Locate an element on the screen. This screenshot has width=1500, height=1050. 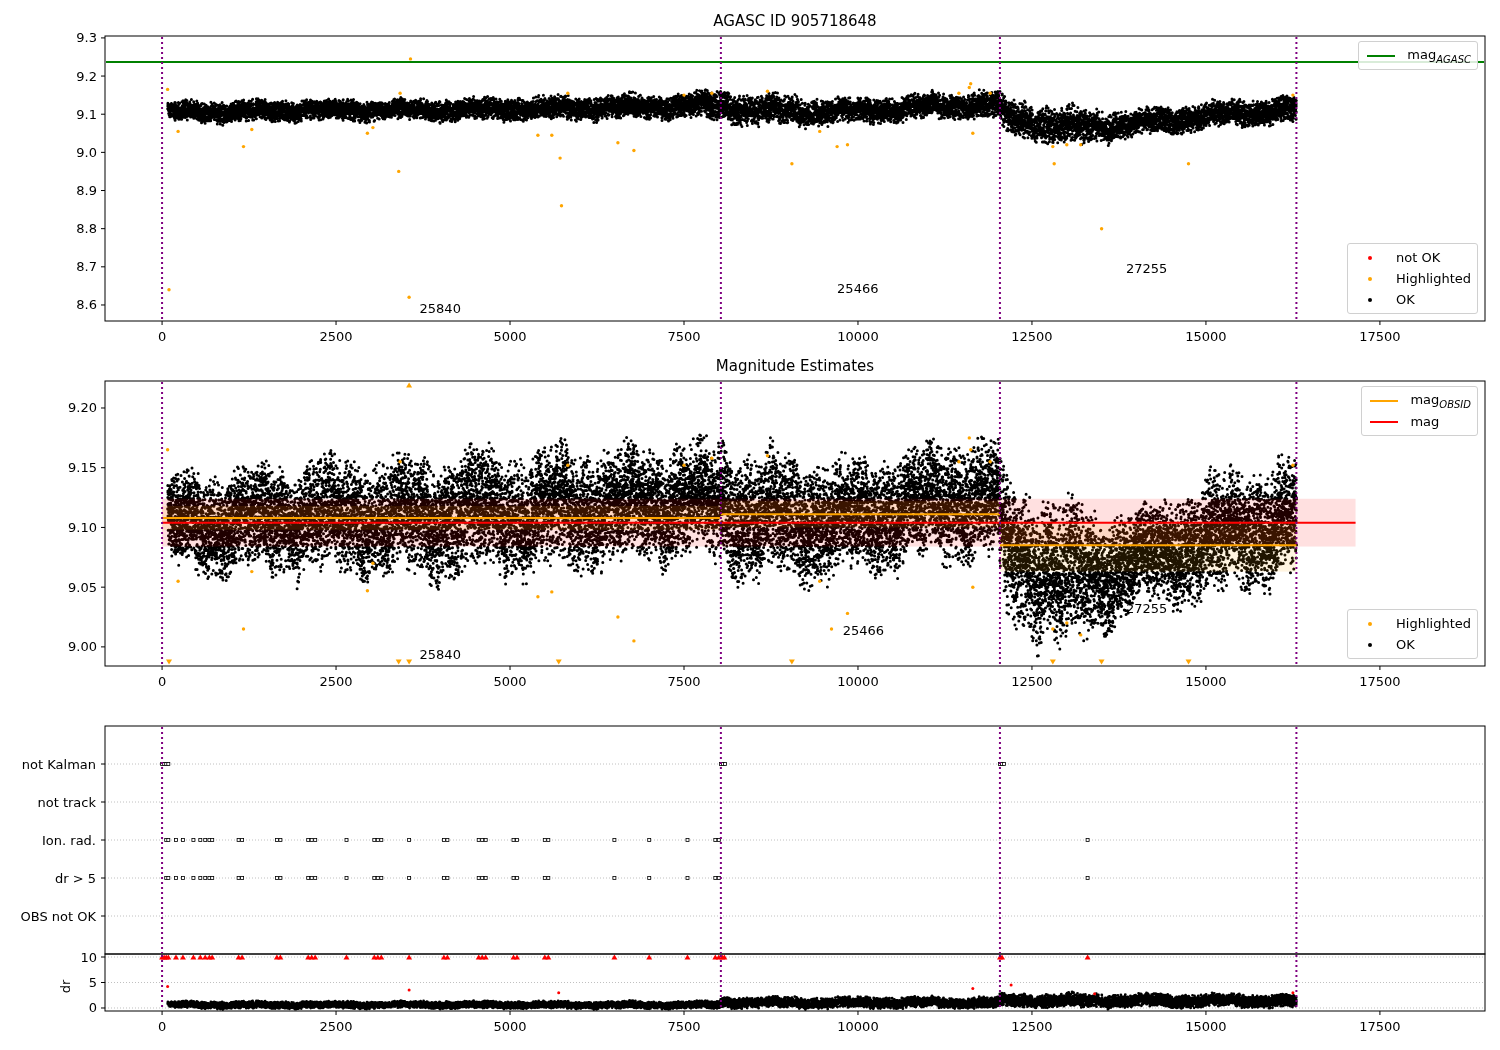
tick-label: 8.7 is located at coordinates (86, 267).